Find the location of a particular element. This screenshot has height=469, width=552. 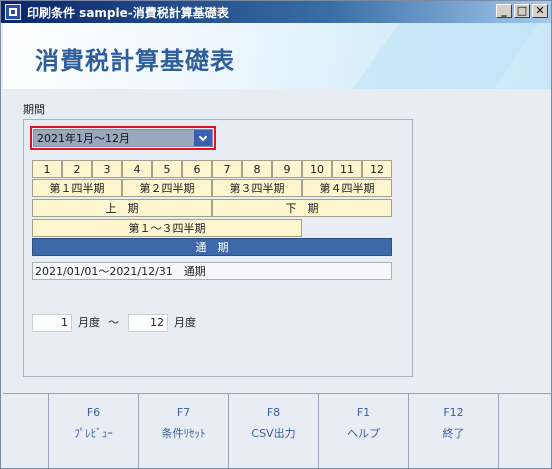

month-cell: 5 is located at coordinates (167, 169).